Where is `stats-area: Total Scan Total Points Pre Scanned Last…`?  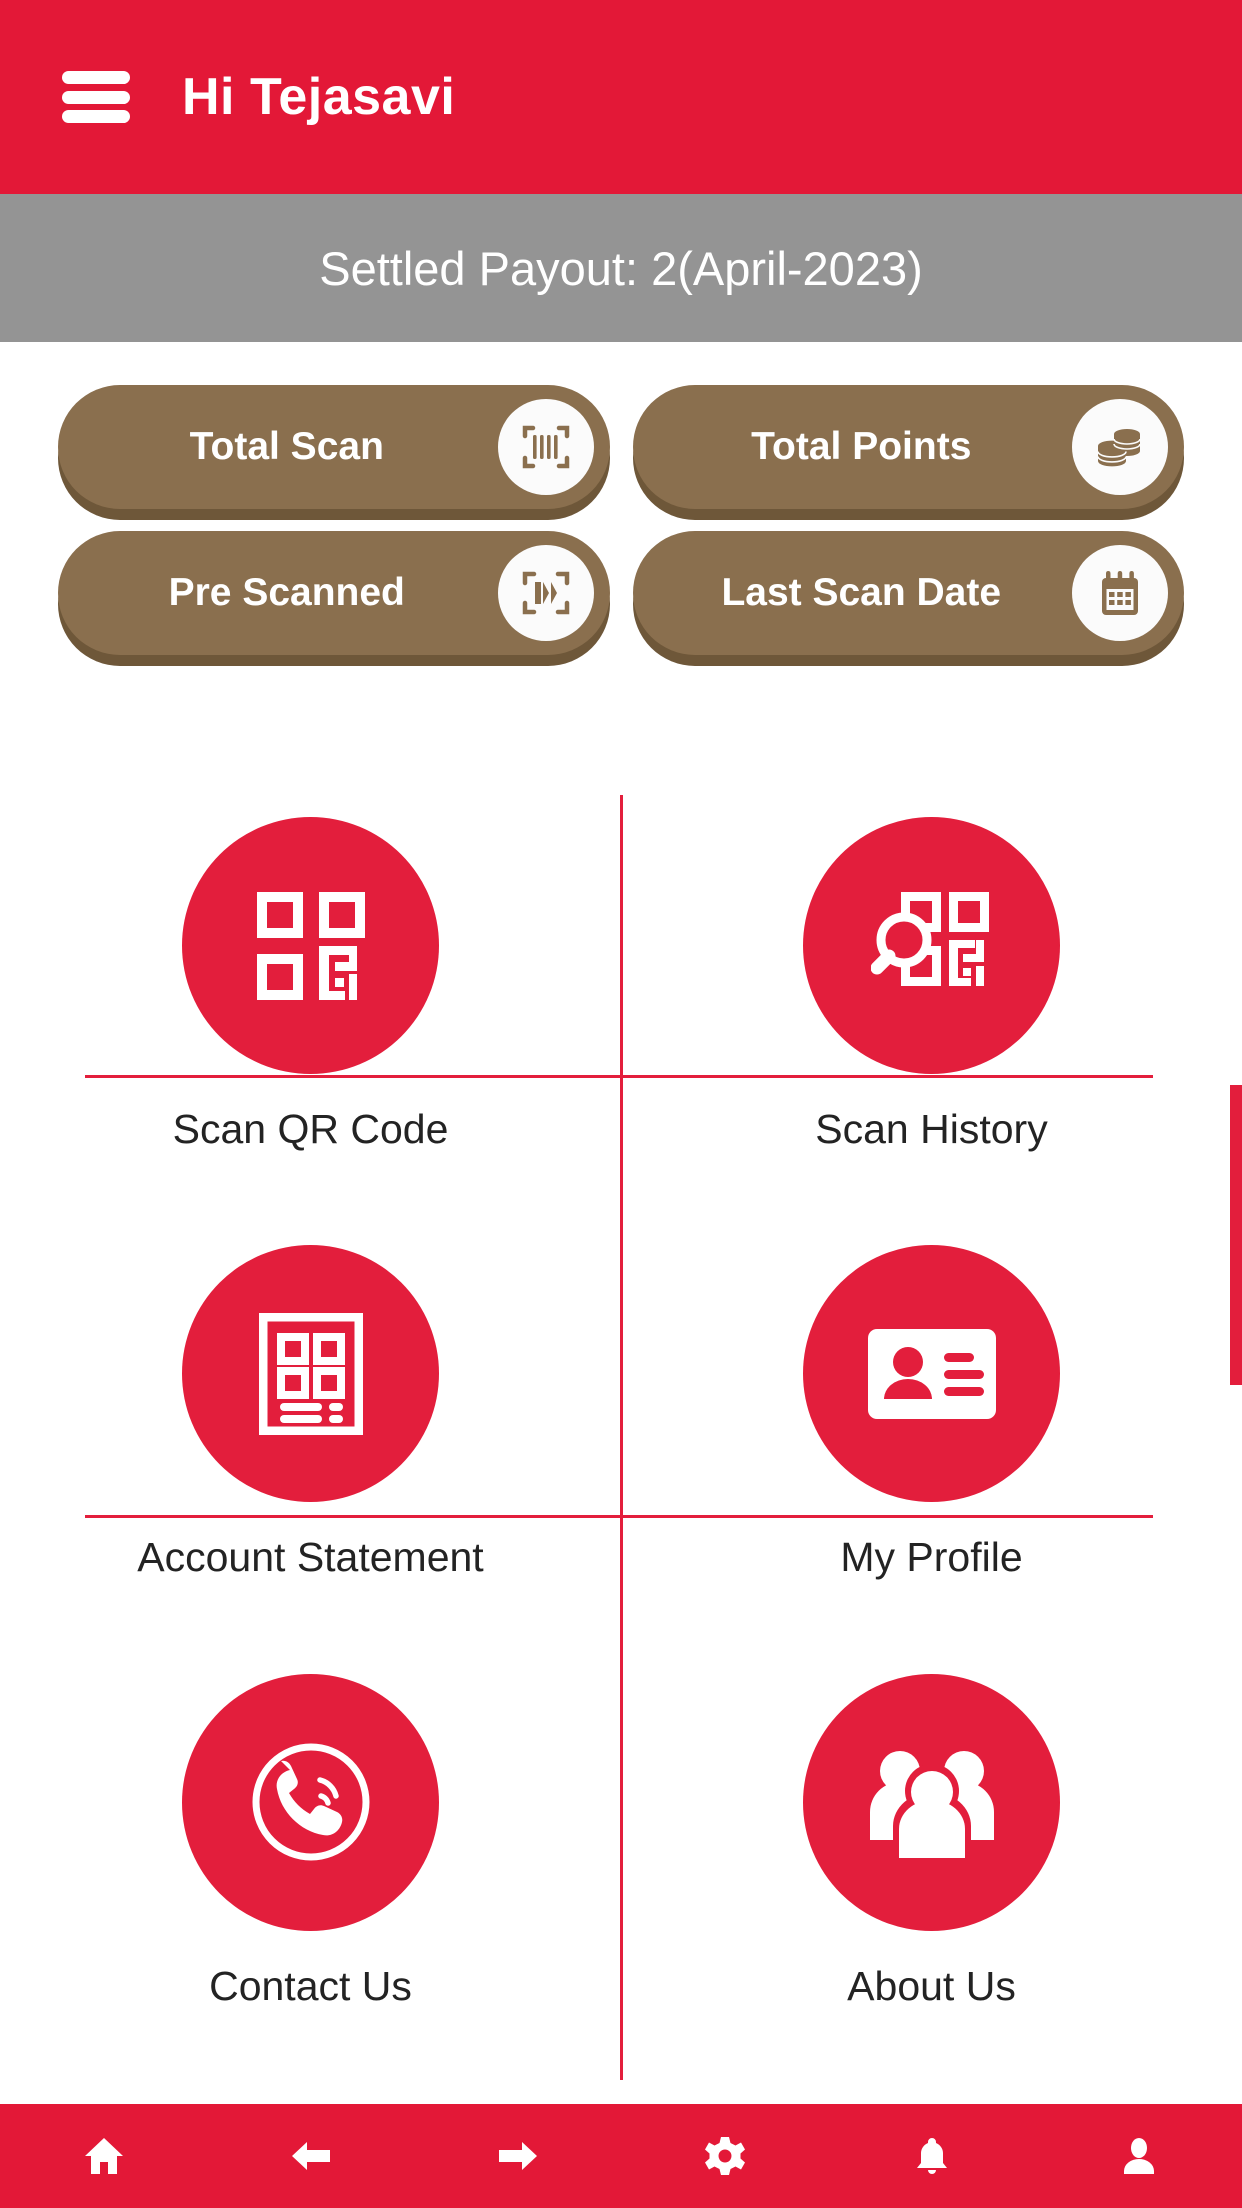
stats-area: Total Scan Total Points Pre Scanned Last… is located at coordinates (621, 531).